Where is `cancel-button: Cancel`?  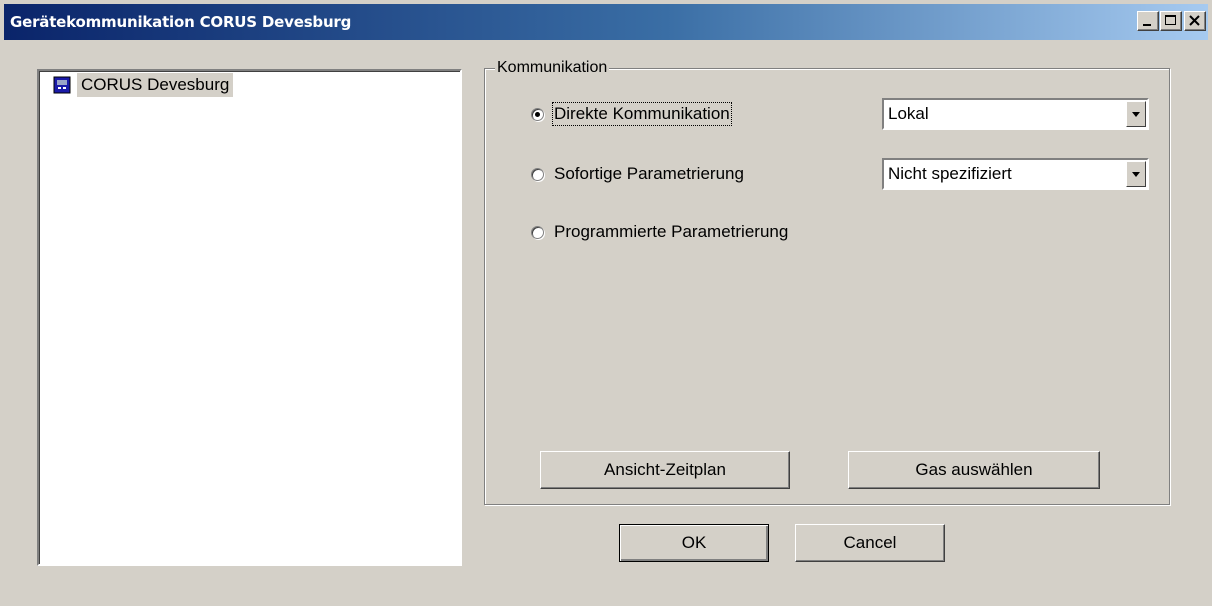 cancel-button: Cancel is located at coordinates (870, 543).